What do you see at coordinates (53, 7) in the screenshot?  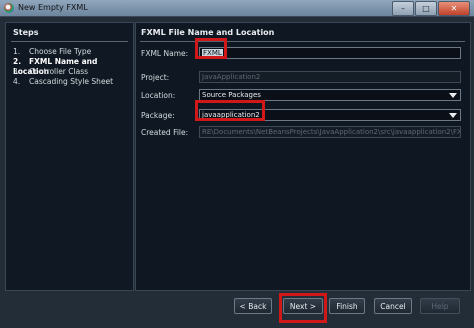 I see `window-title: New Empty FXML` at bounding box center [53, 7].